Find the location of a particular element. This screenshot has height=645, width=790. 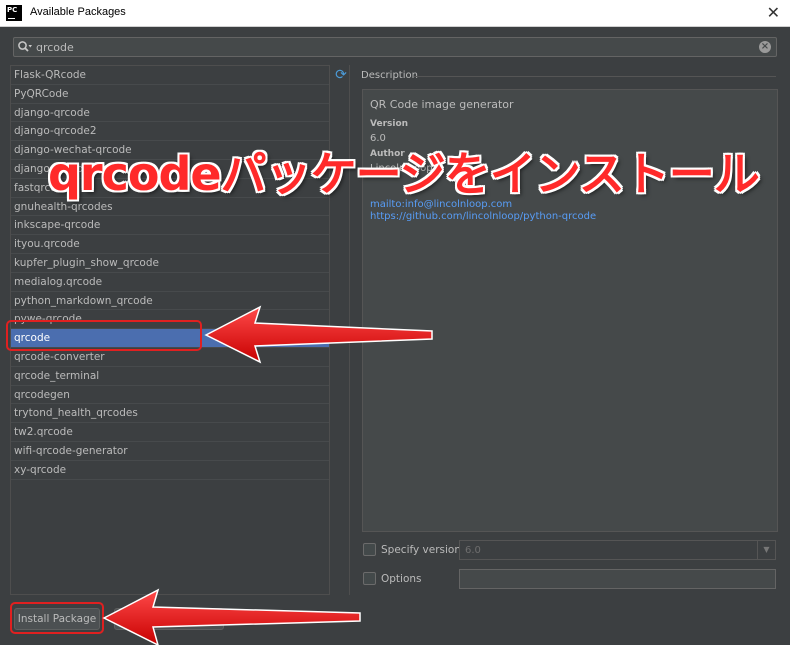

specify-version-checkbox is located at coordinates (369, 549).